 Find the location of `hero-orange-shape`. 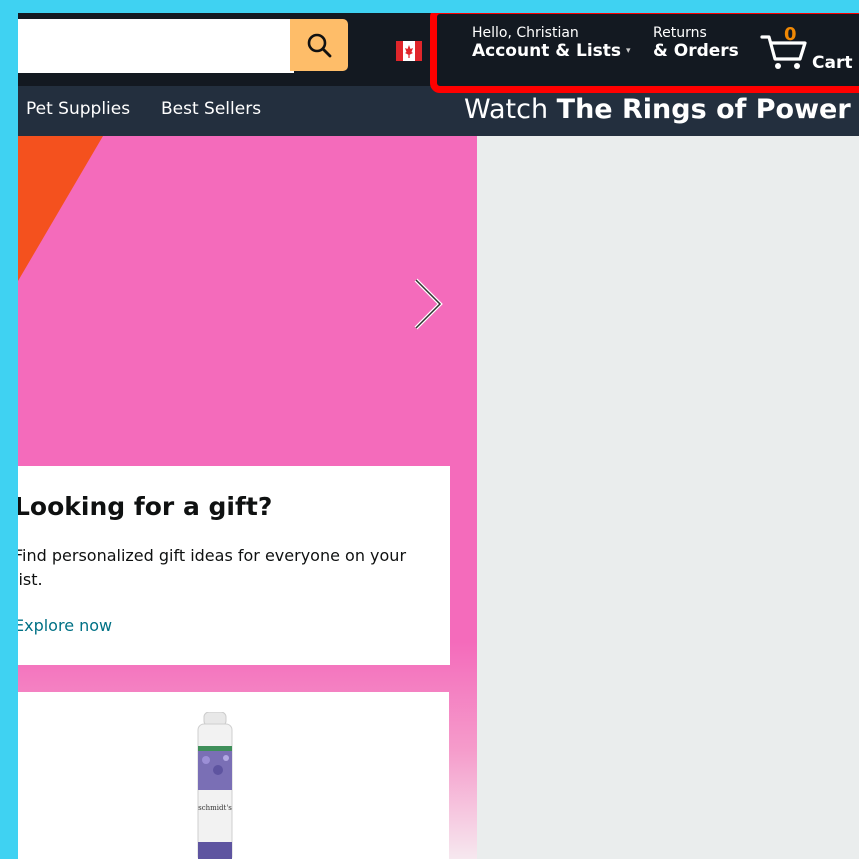

hero-orange-shape is located at coordinates (60, 208).